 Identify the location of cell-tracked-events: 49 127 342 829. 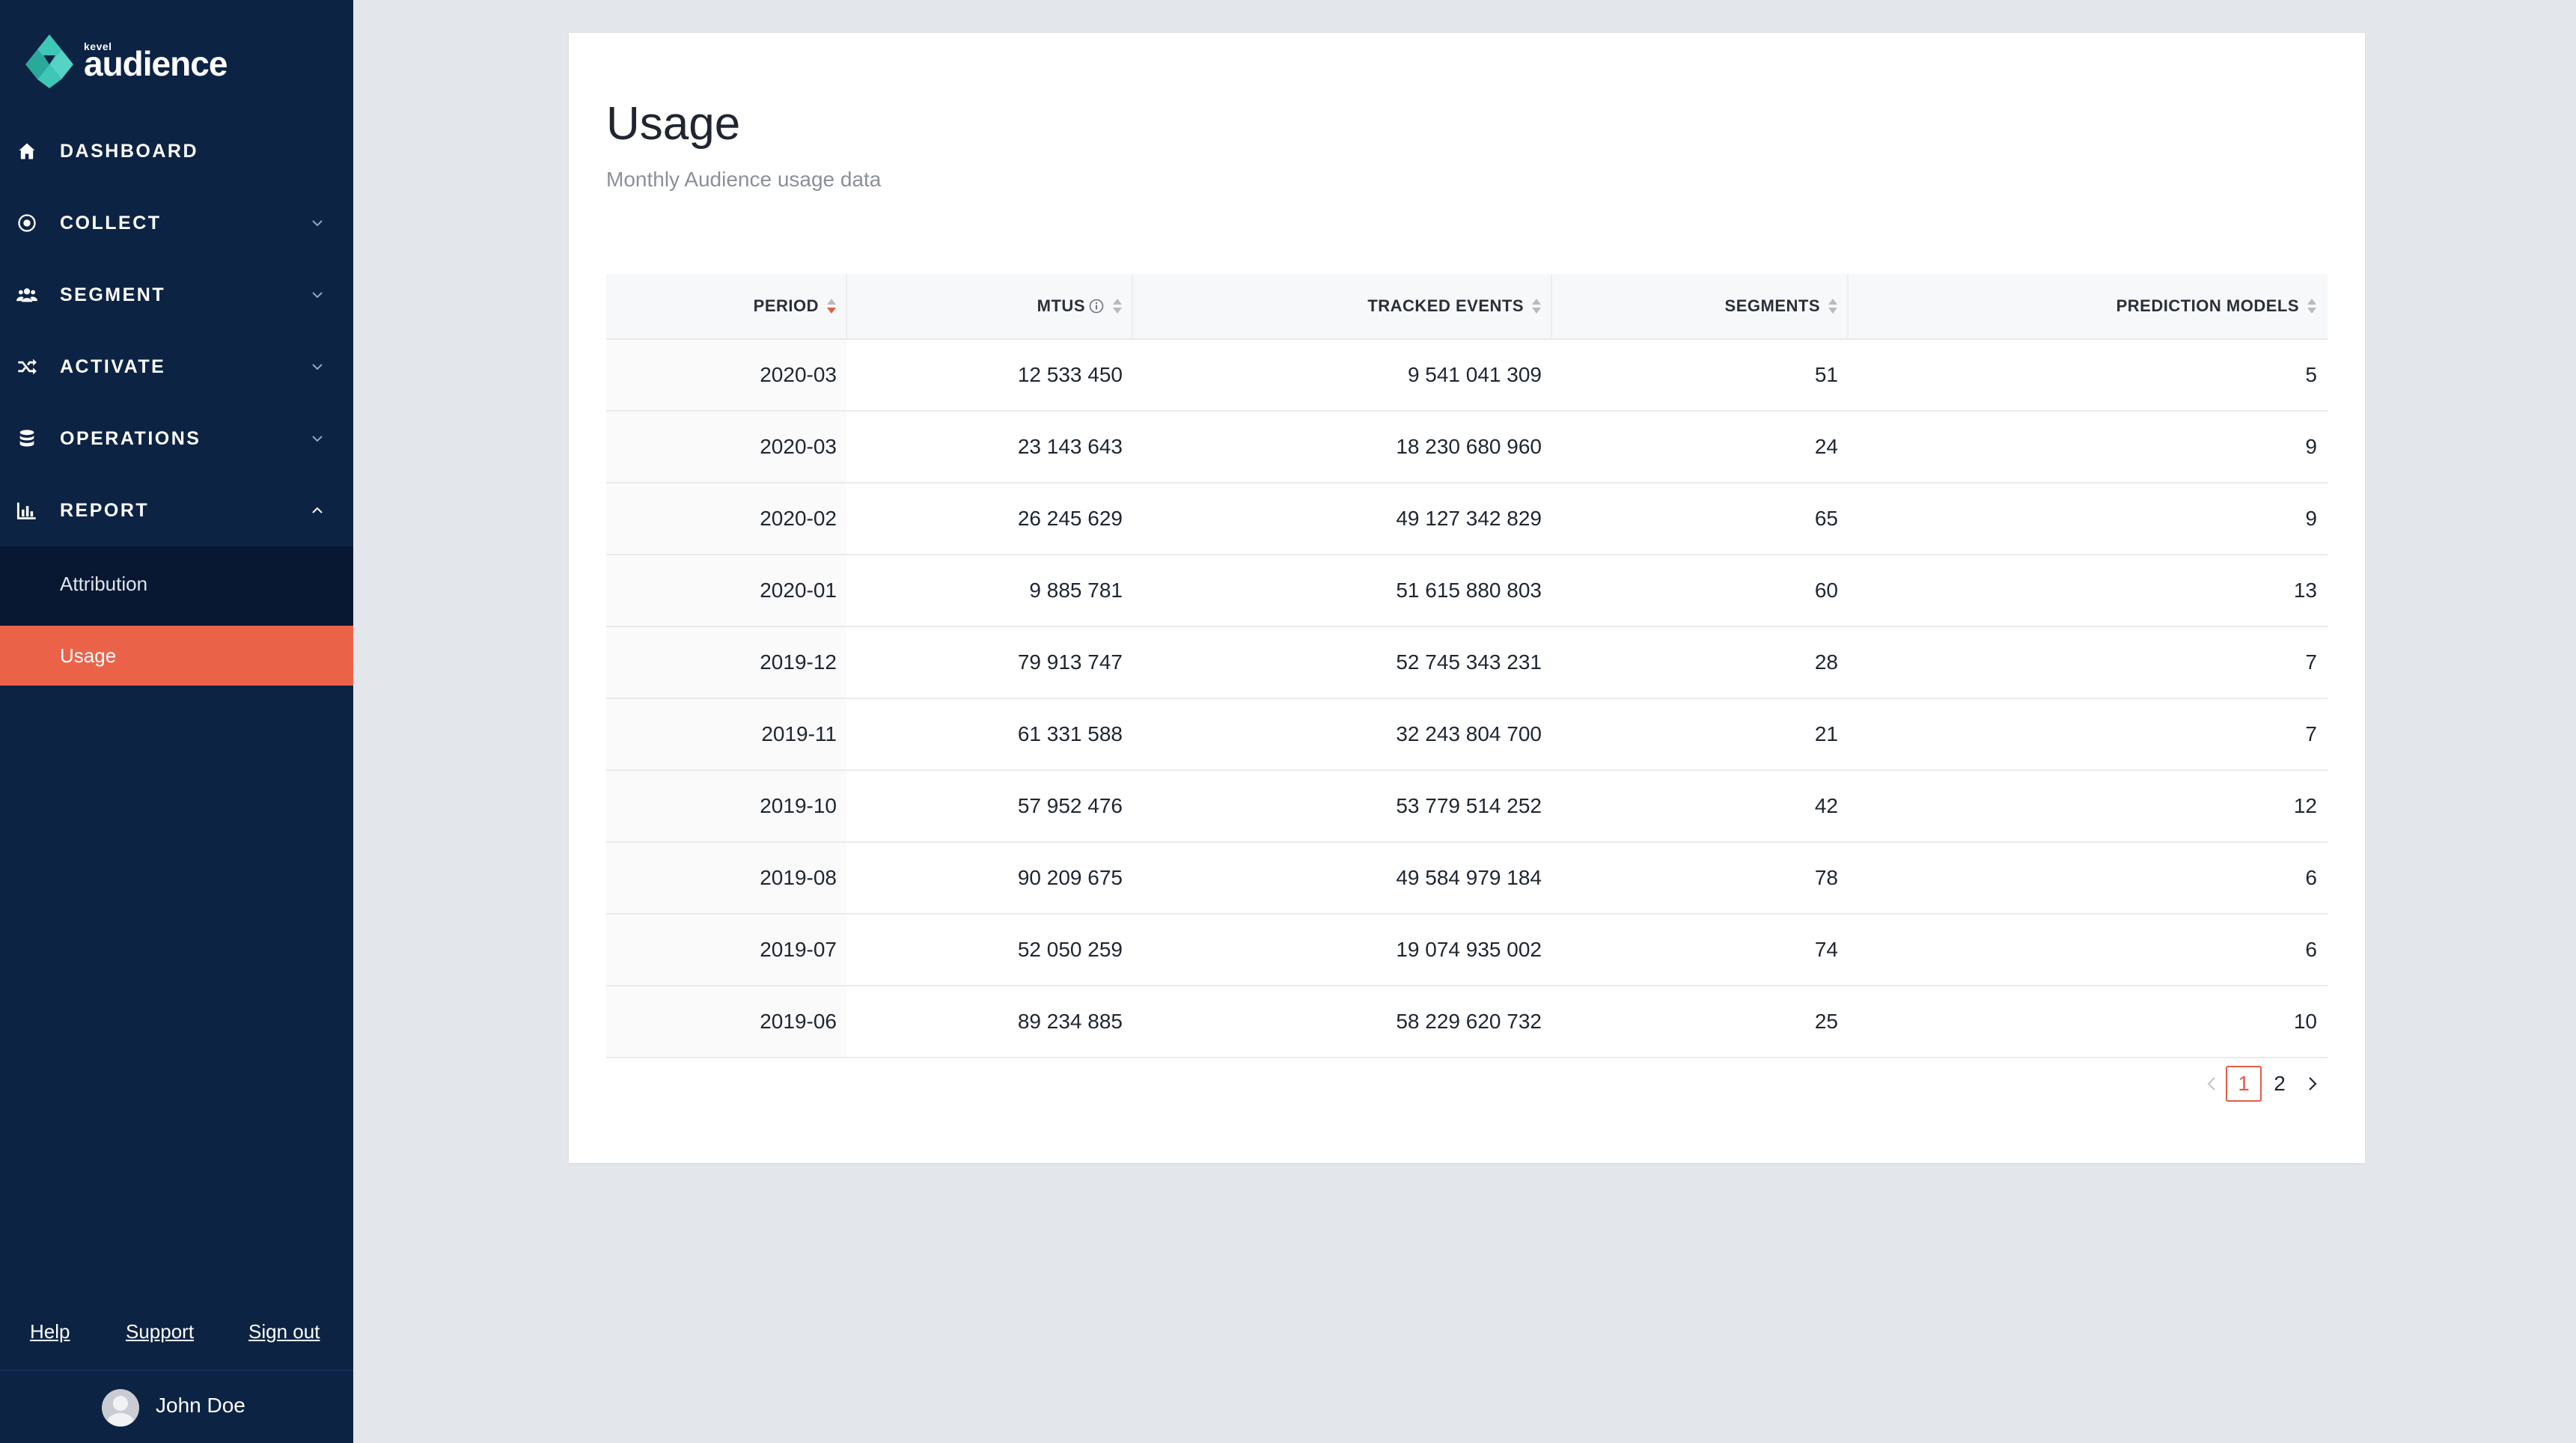
(1469, 518).